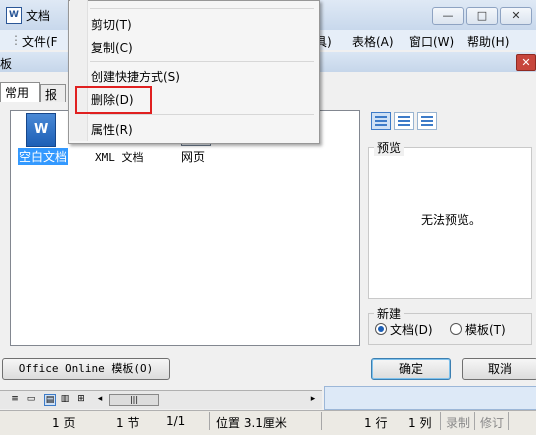  What do you see at coordinates (134, 400) in the screenshot?
I see `scrollbar-thumb: |||` at bounding box center [134, 400].